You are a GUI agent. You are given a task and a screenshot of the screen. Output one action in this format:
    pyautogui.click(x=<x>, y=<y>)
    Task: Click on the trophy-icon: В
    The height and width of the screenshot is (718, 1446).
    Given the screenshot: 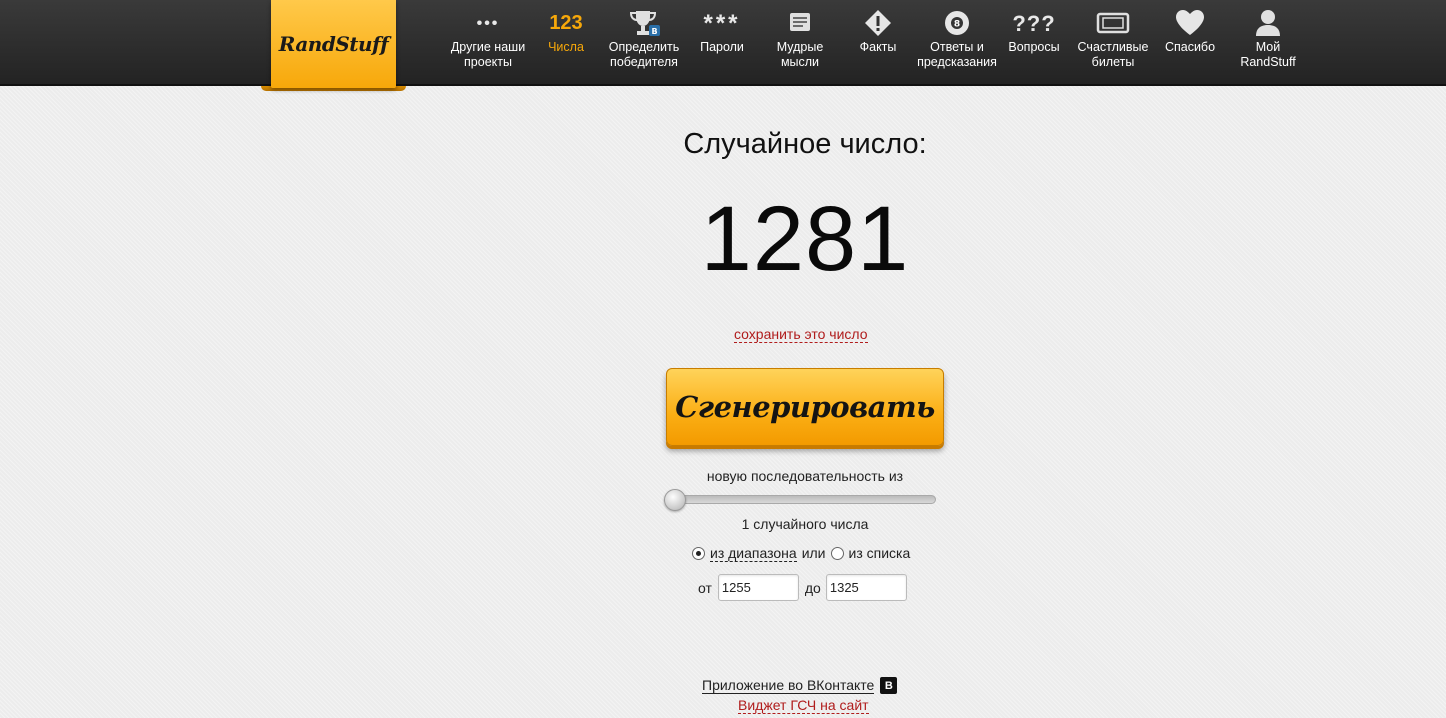 What is the action you would take?
    pyautogui.click(x=644, y=23)
    